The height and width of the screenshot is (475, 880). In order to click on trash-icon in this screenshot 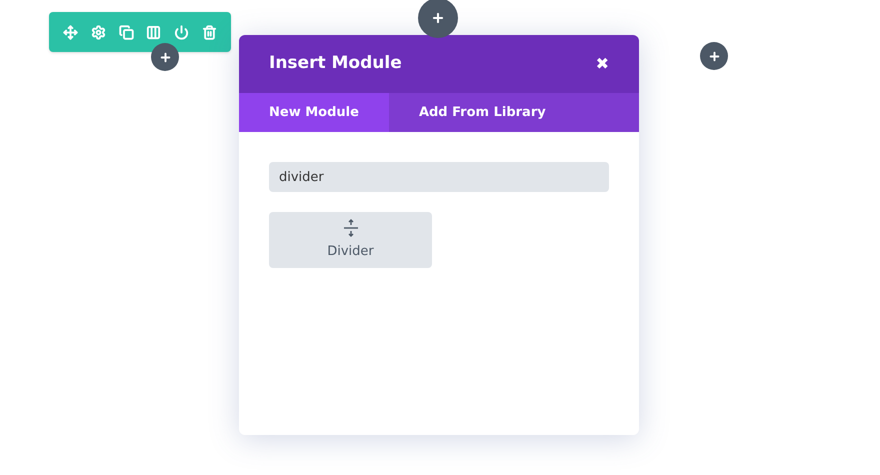, I will do `click(209, 32)`.